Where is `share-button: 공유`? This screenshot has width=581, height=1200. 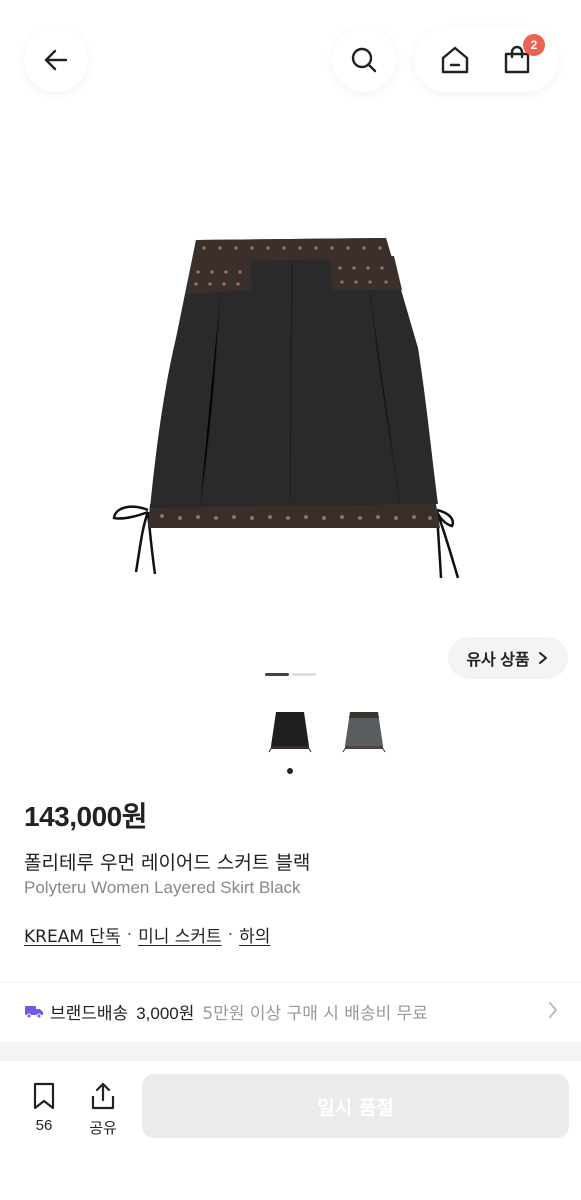 share-button: 공유 is located at coordinates (103, 1109).